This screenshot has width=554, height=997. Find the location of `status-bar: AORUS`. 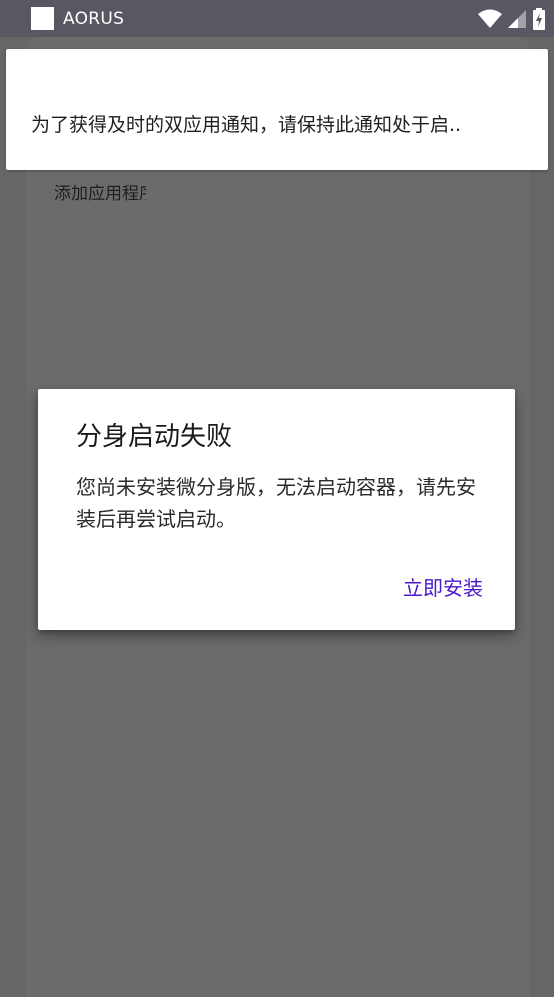

status-bar: AORUS is located at coordinates (277, 18).